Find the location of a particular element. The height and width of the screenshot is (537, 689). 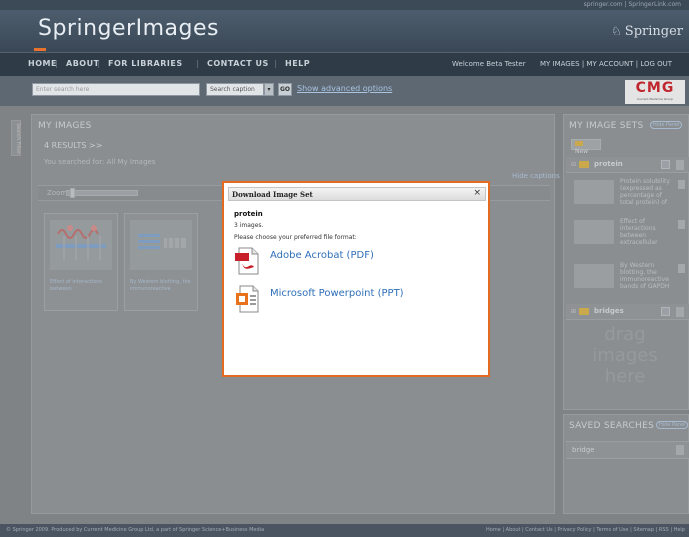

site-logo: SpringerImages is located at coordinates (128, 28).